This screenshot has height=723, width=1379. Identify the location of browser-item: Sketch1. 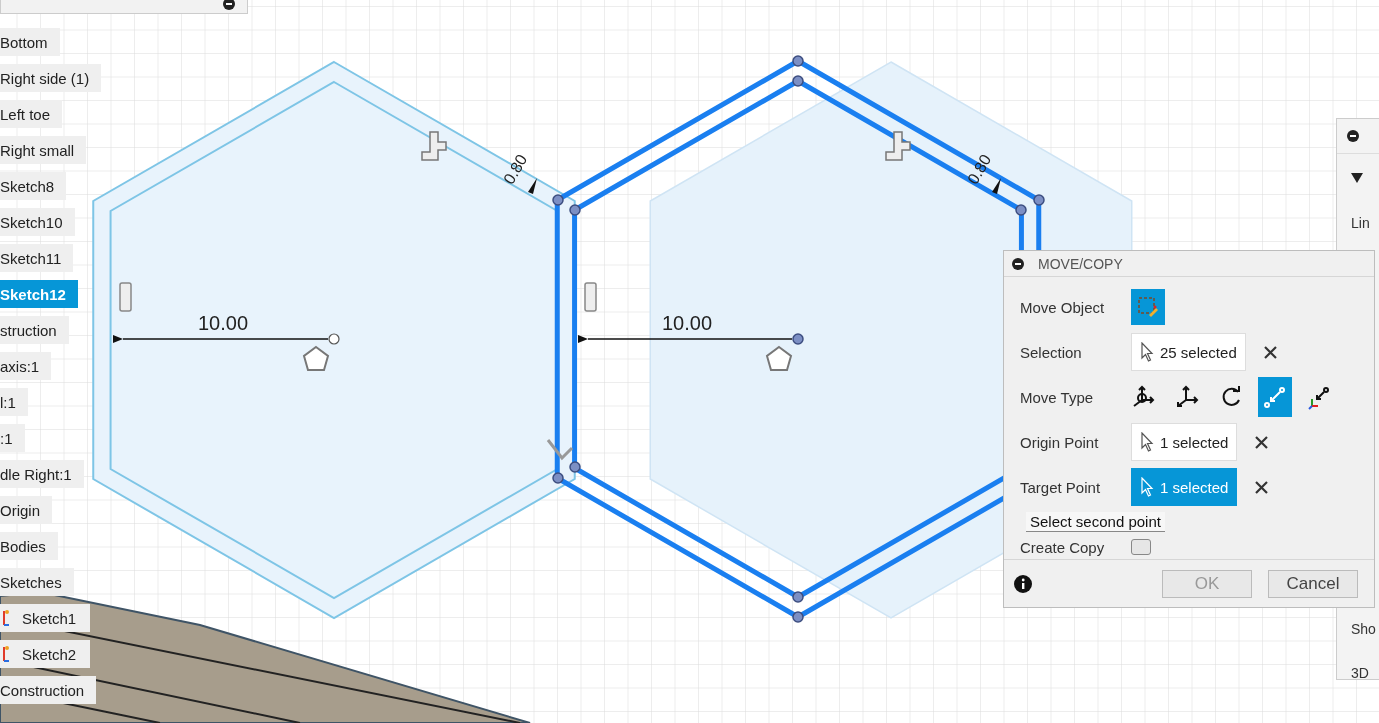
(45, 618).